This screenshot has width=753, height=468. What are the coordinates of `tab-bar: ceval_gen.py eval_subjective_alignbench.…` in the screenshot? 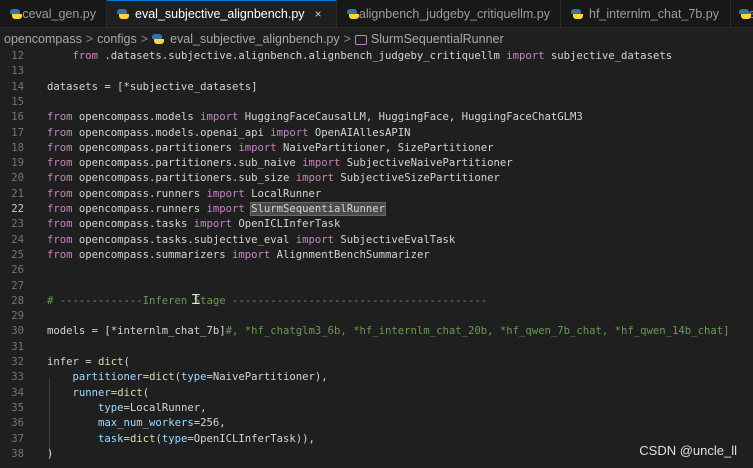 It's located at (376, 14).